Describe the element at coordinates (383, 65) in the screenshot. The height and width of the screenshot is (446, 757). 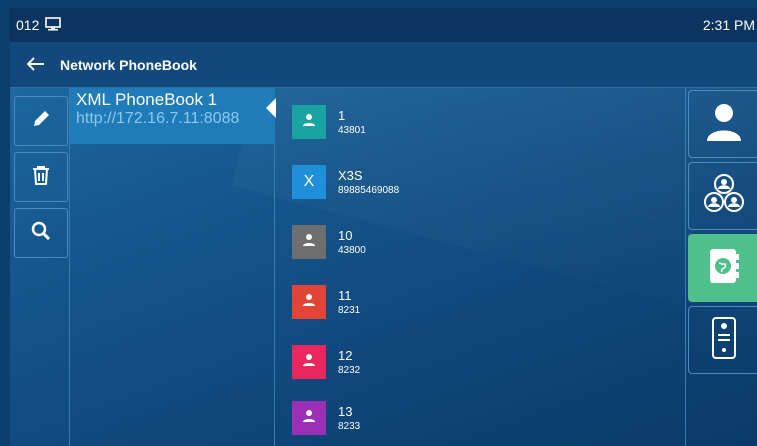
I see `title-bar: Network PhoneBook` at that location.